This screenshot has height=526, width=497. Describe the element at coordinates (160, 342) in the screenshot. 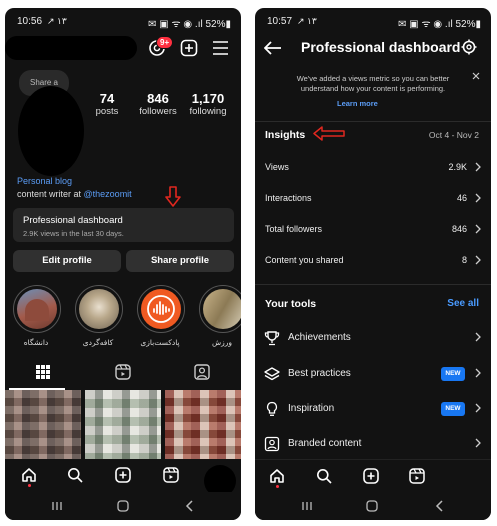

I see `highlight-label: پادکست‌بازی` at that location.